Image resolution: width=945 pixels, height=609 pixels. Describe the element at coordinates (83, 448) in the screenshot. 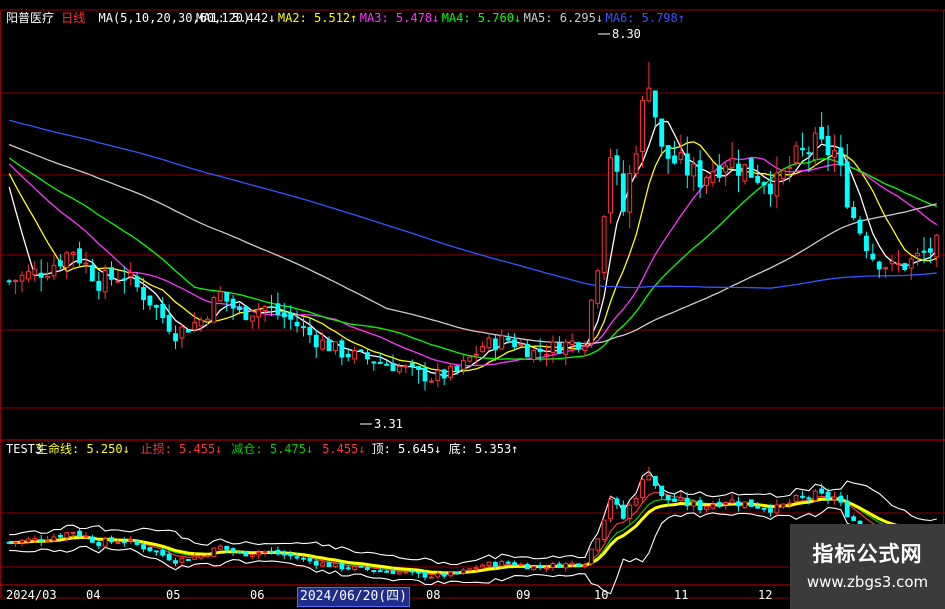

I see `indicator-value-0: 生命线: 5.250↓` at that location.